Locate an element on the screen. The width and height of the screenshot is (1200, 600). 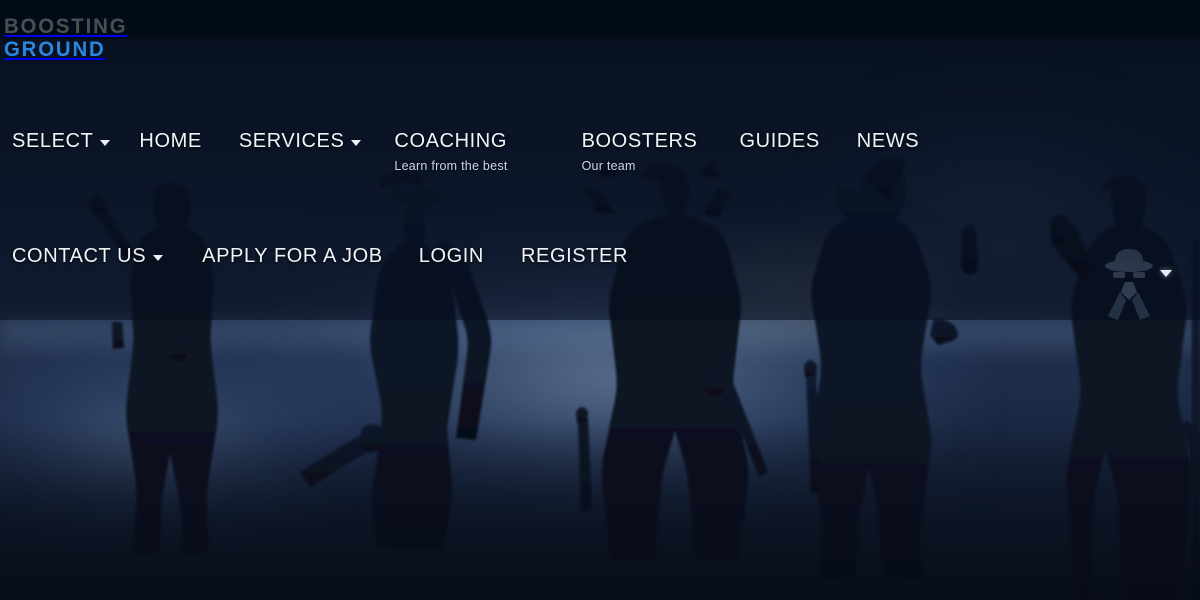
logo-line-boosting: BOOSTING is located at coordinates (66, 26).